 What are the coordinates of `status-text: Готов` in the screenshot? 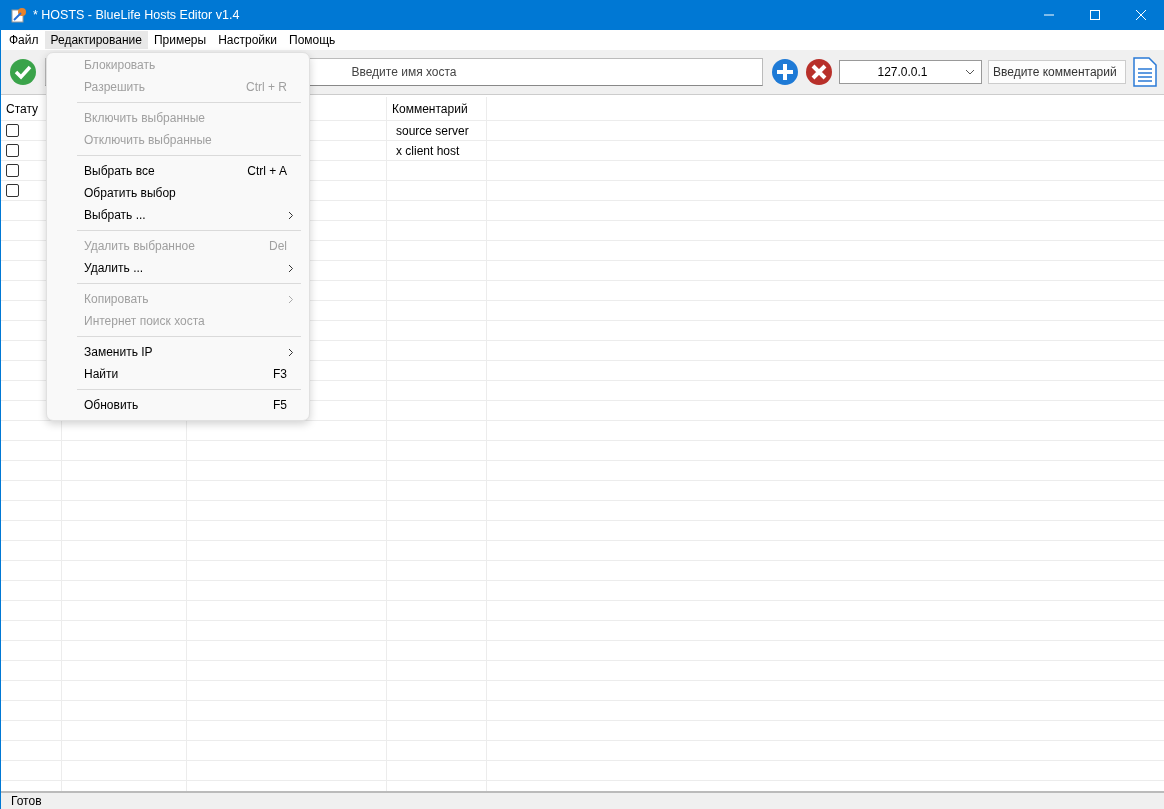 It's located at (26, 801).